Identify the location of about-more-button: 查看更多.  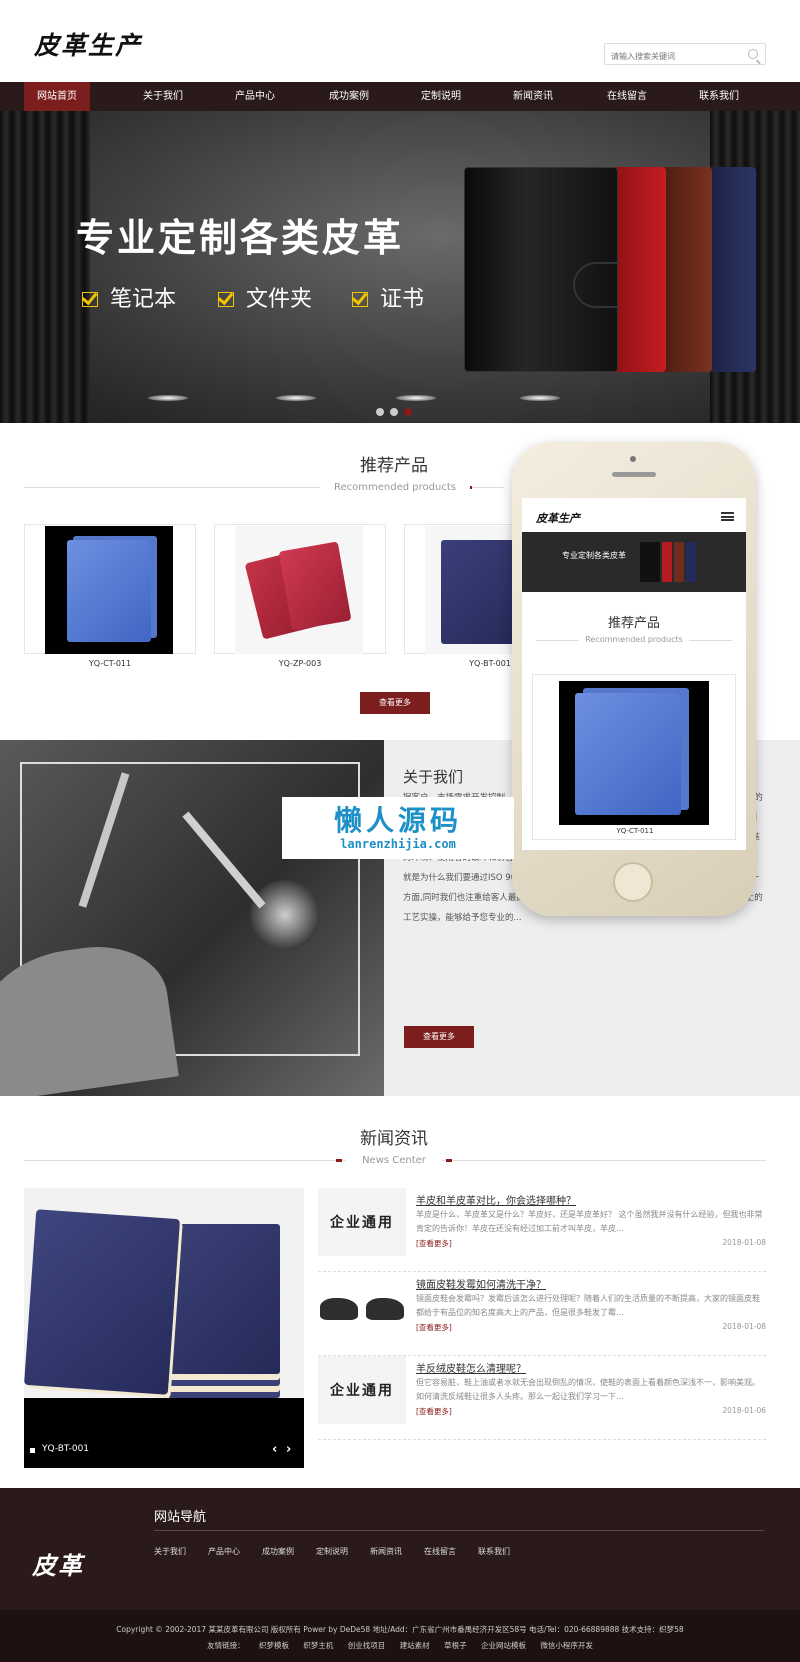
(439, 1037).